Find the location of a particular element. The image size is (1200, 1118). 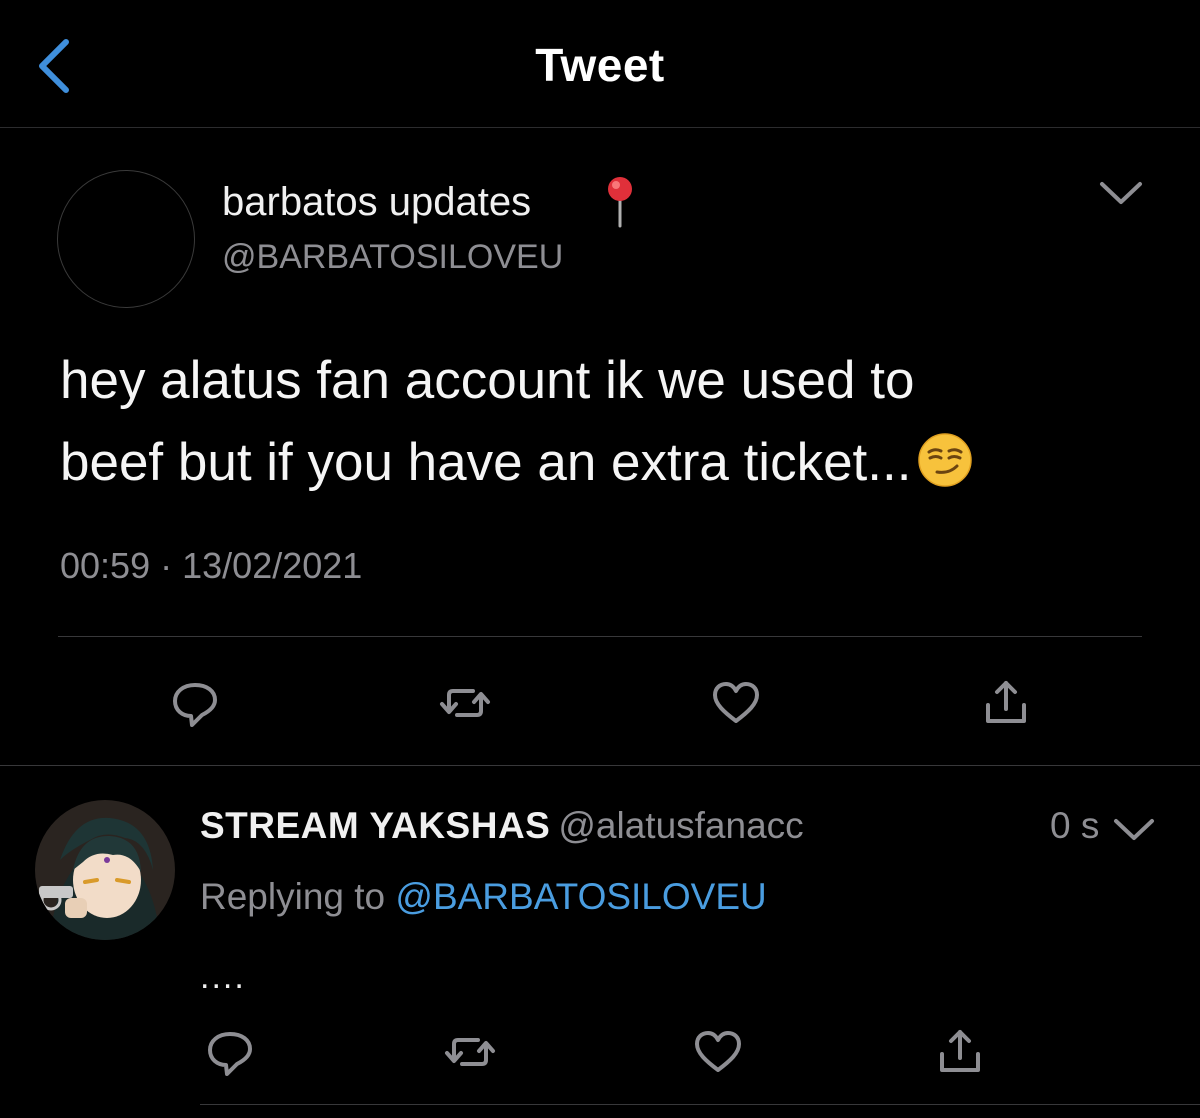

display-name: barbatos updates is located at coordinates (376, 202).